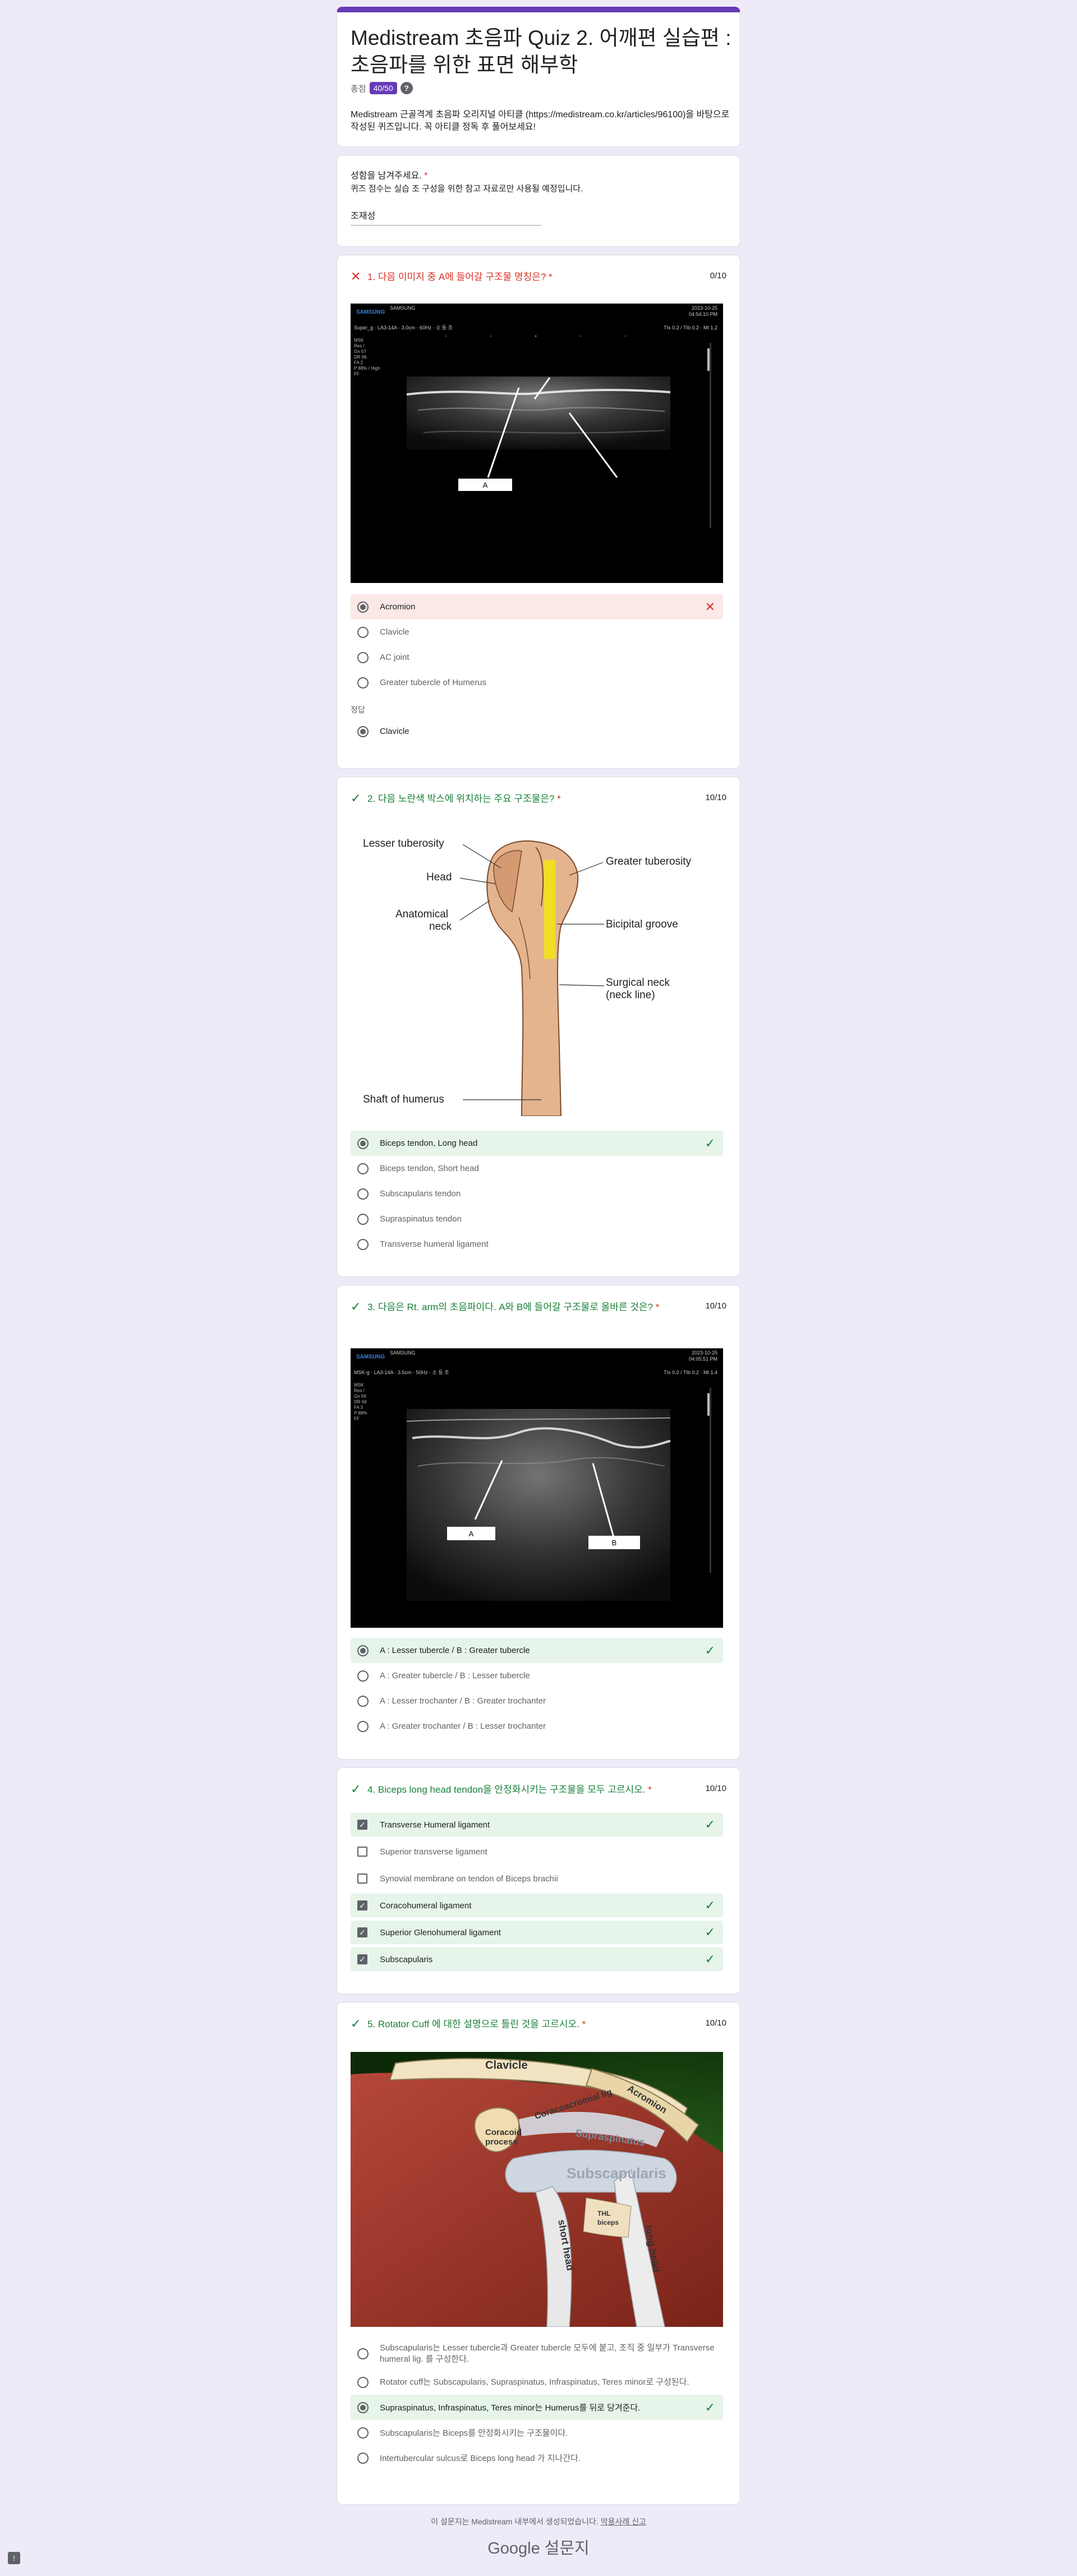  I want to click on diagram-label-anat2: neck, so click(440, 927).